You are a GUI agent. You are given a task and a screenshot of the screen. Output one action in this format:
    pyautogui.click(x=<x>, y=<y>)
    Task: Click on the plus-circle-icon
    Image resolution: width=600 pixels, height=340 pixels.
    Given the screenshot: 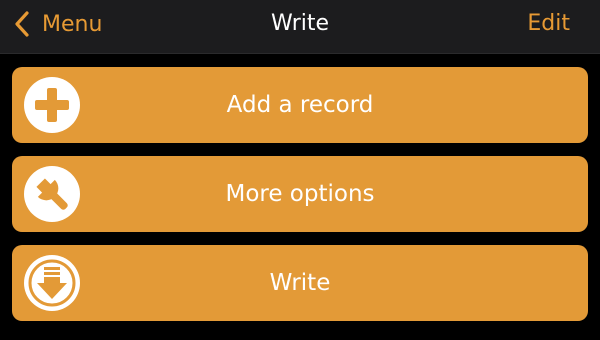 What is the action you would take?
    pyautogui.click(x=52, y=105)
    